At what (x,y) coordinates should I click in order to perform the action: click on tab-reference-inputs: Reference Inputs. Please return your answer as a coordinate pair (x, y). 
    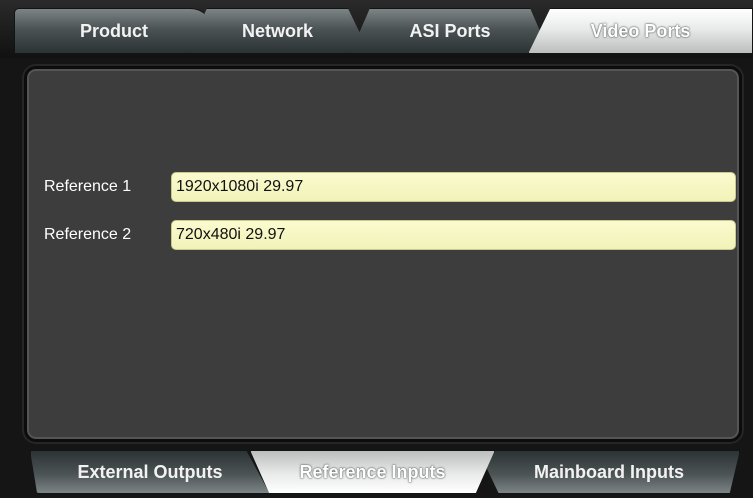
    Looking at the image, I should click on (372, 472).